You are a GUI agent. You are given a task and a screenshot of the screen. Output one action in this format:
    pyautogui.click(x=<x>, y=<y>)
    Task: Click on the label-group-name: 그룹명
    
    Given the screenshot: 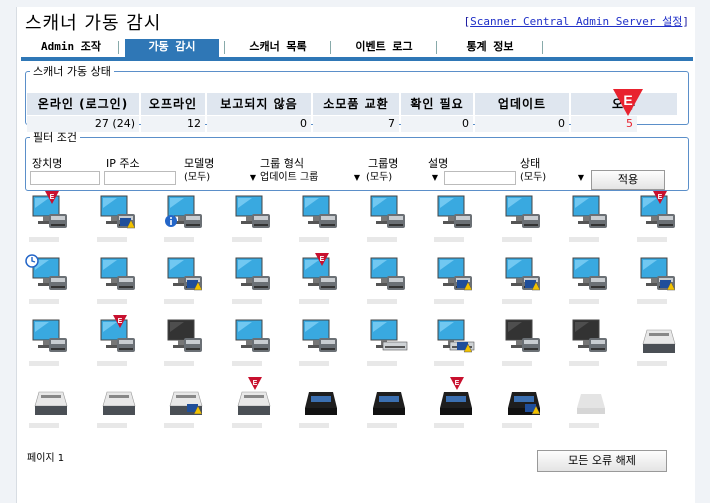 What is the action you would take?
    pyautogui.click(x=383, y=163)
    